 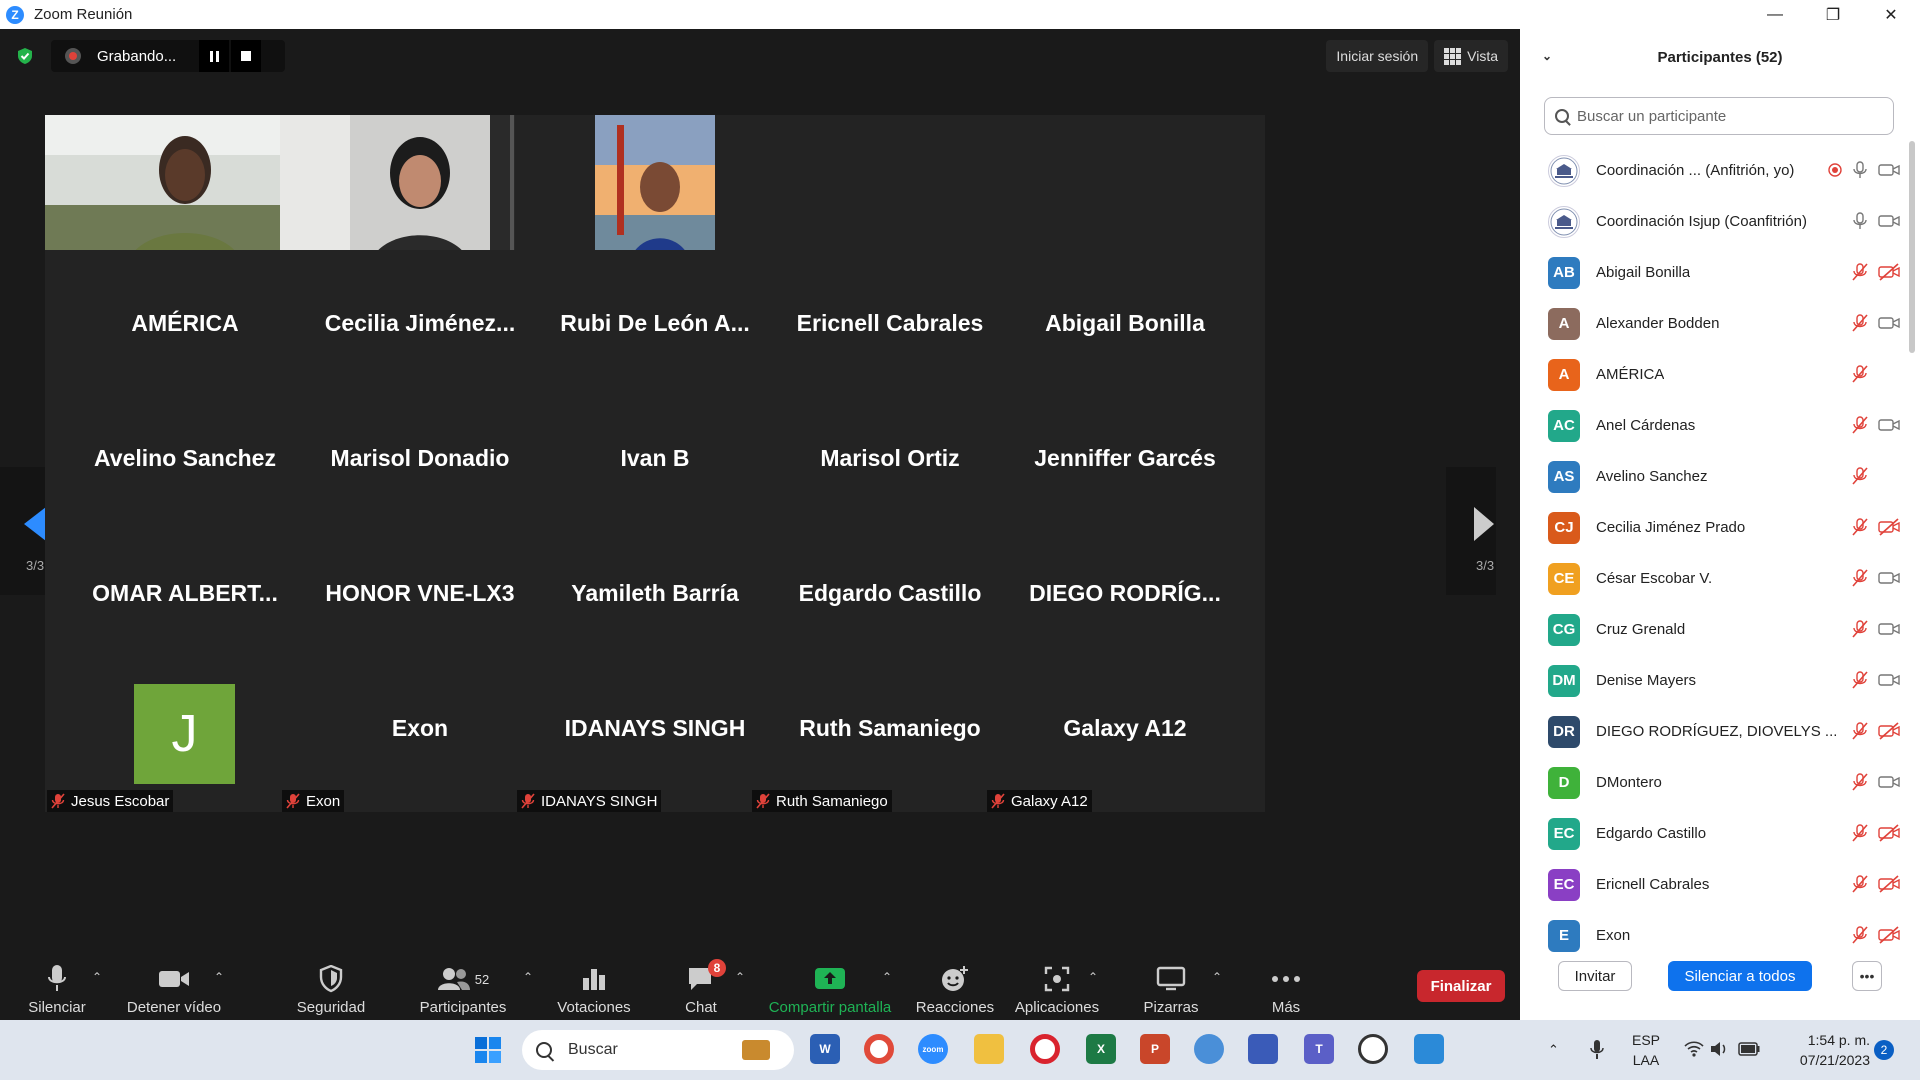 I want to click on participants-options-caret-icon: ⌃, so click(x=528, y=977).